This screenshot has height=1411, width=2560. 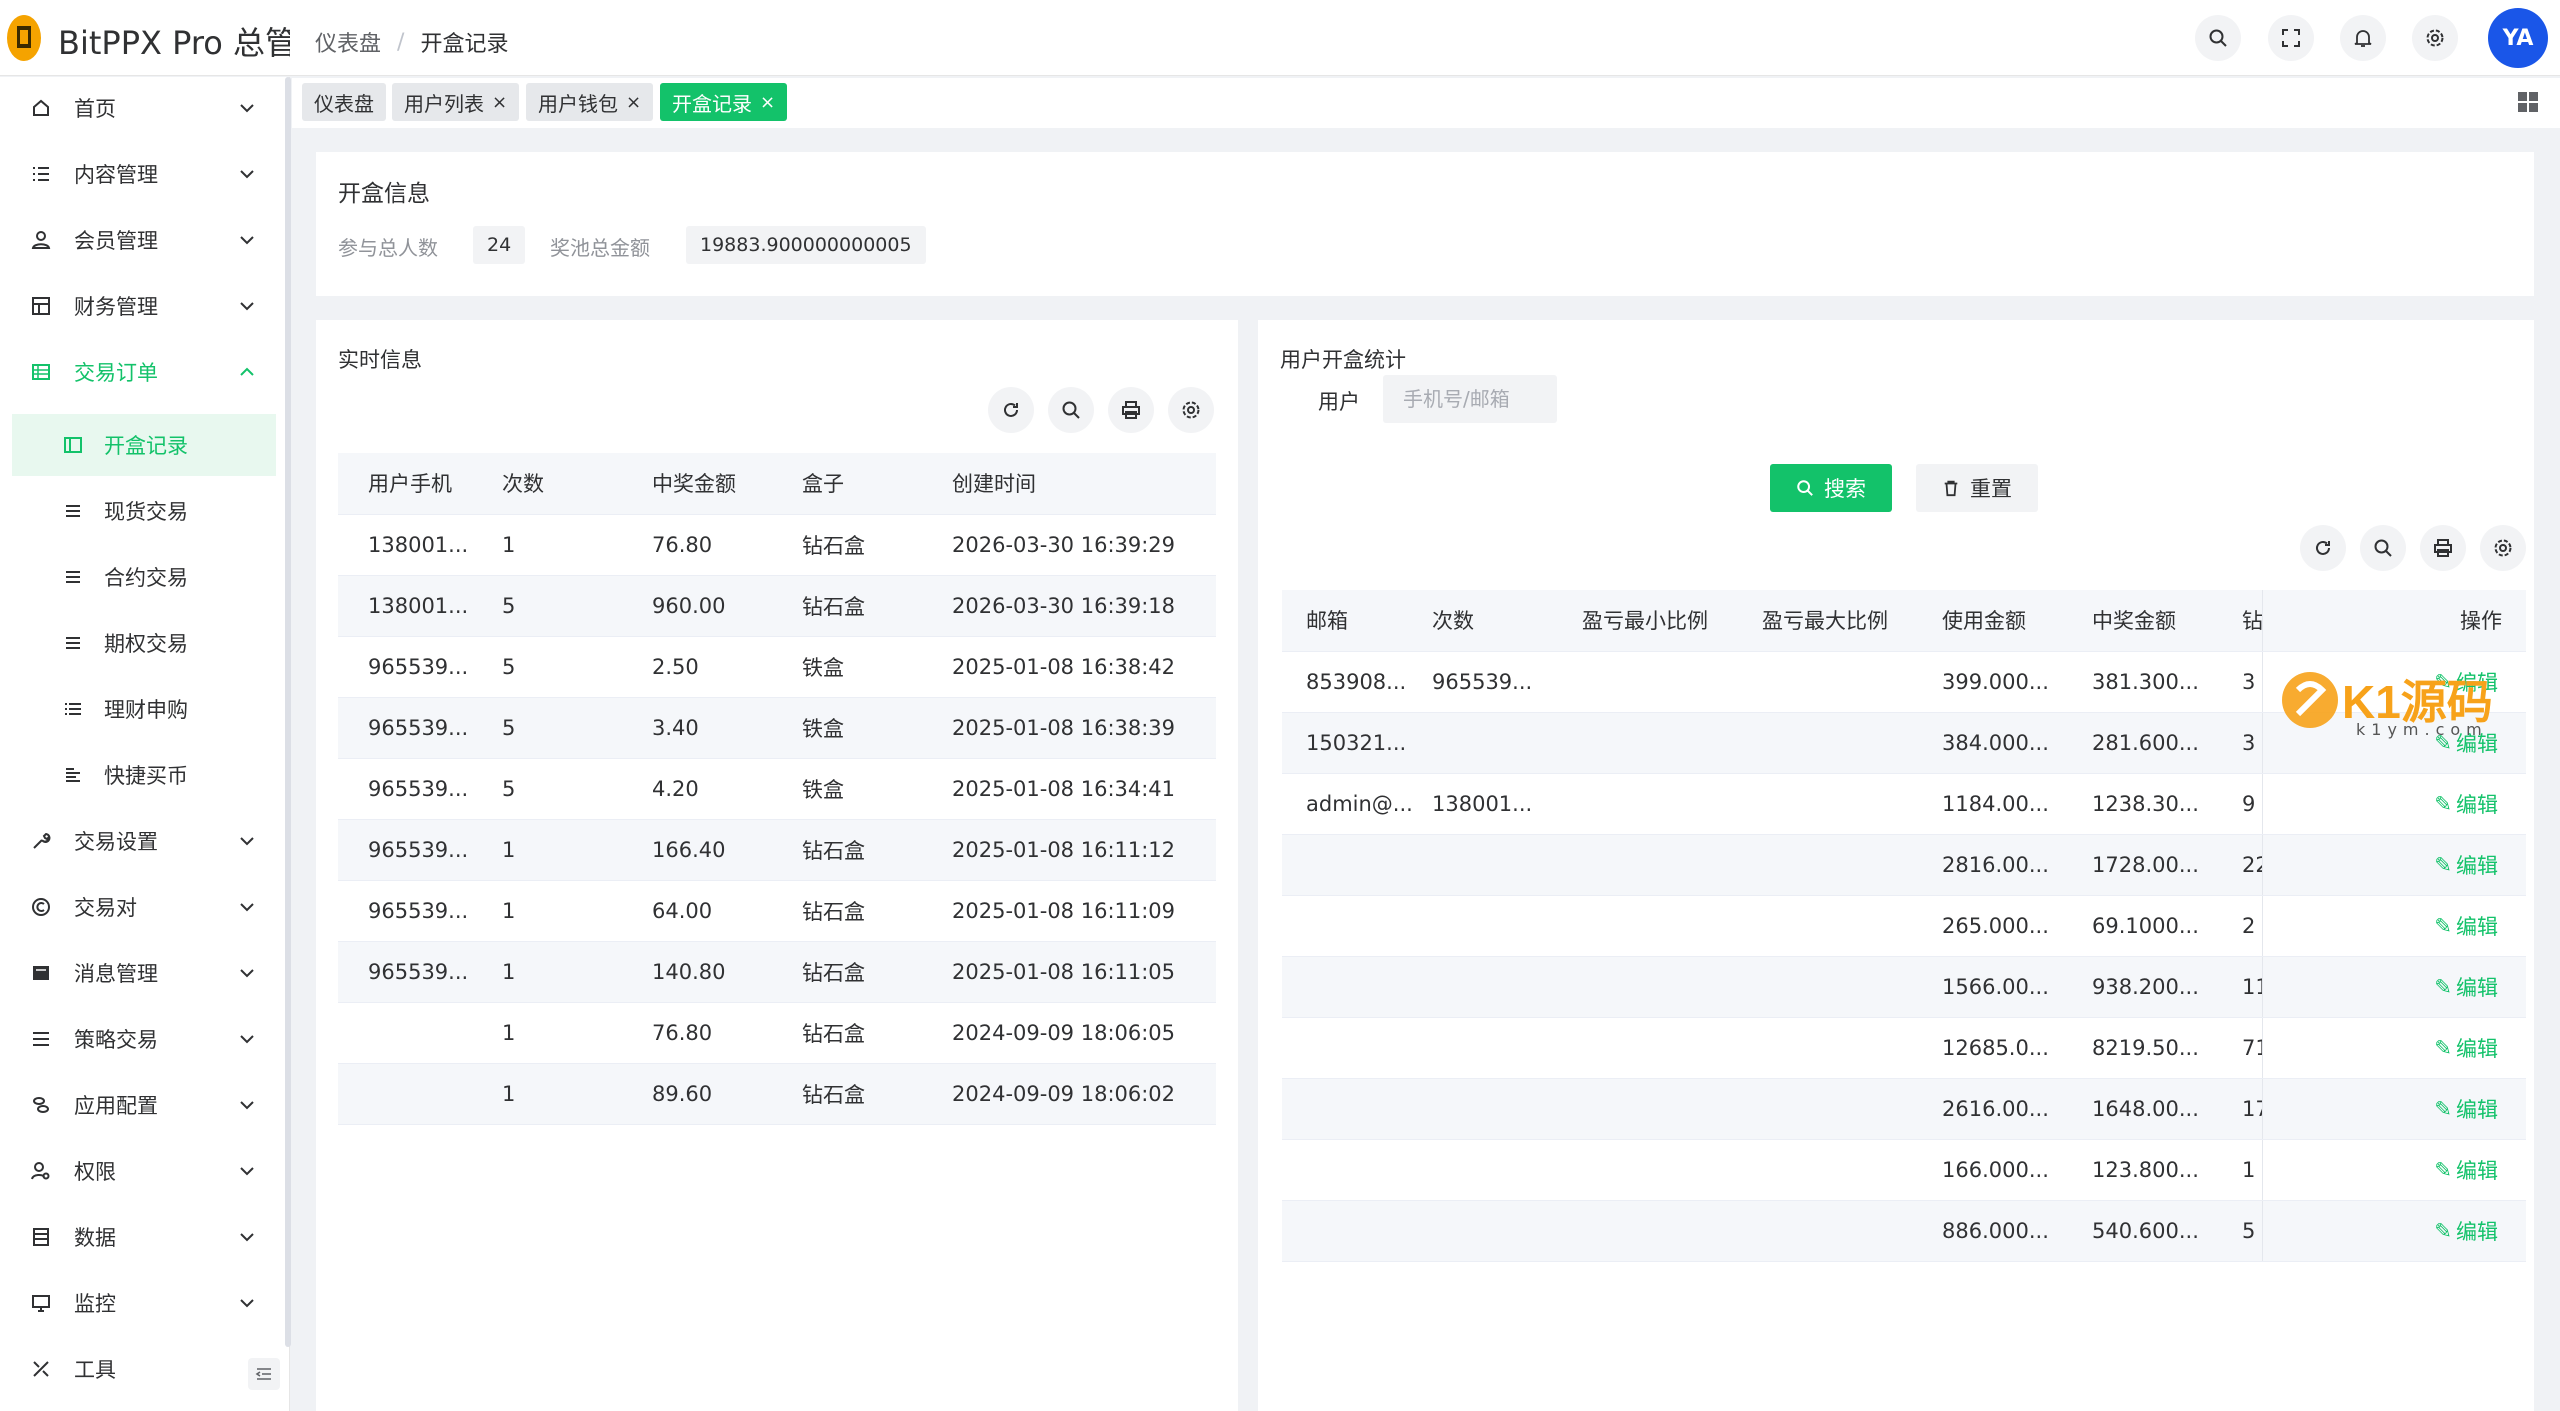 What do you see at coordinates (777, 972) in the screenshot?
I see `table-row: 965539... 1 140.80 钻石盒 2025-01-08 16:11:05` at bounding box center [777, 972].